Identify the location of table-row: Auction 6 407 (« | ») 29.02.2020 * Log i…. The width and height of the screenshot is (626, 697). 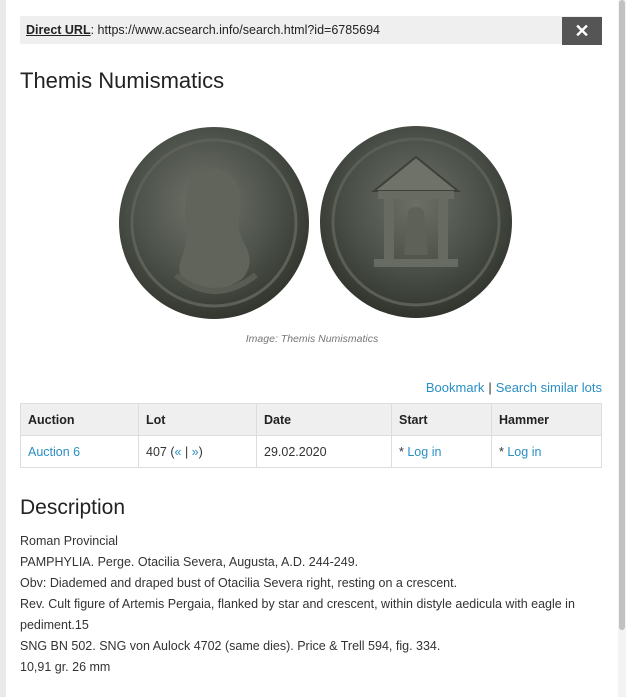
(311, 451).